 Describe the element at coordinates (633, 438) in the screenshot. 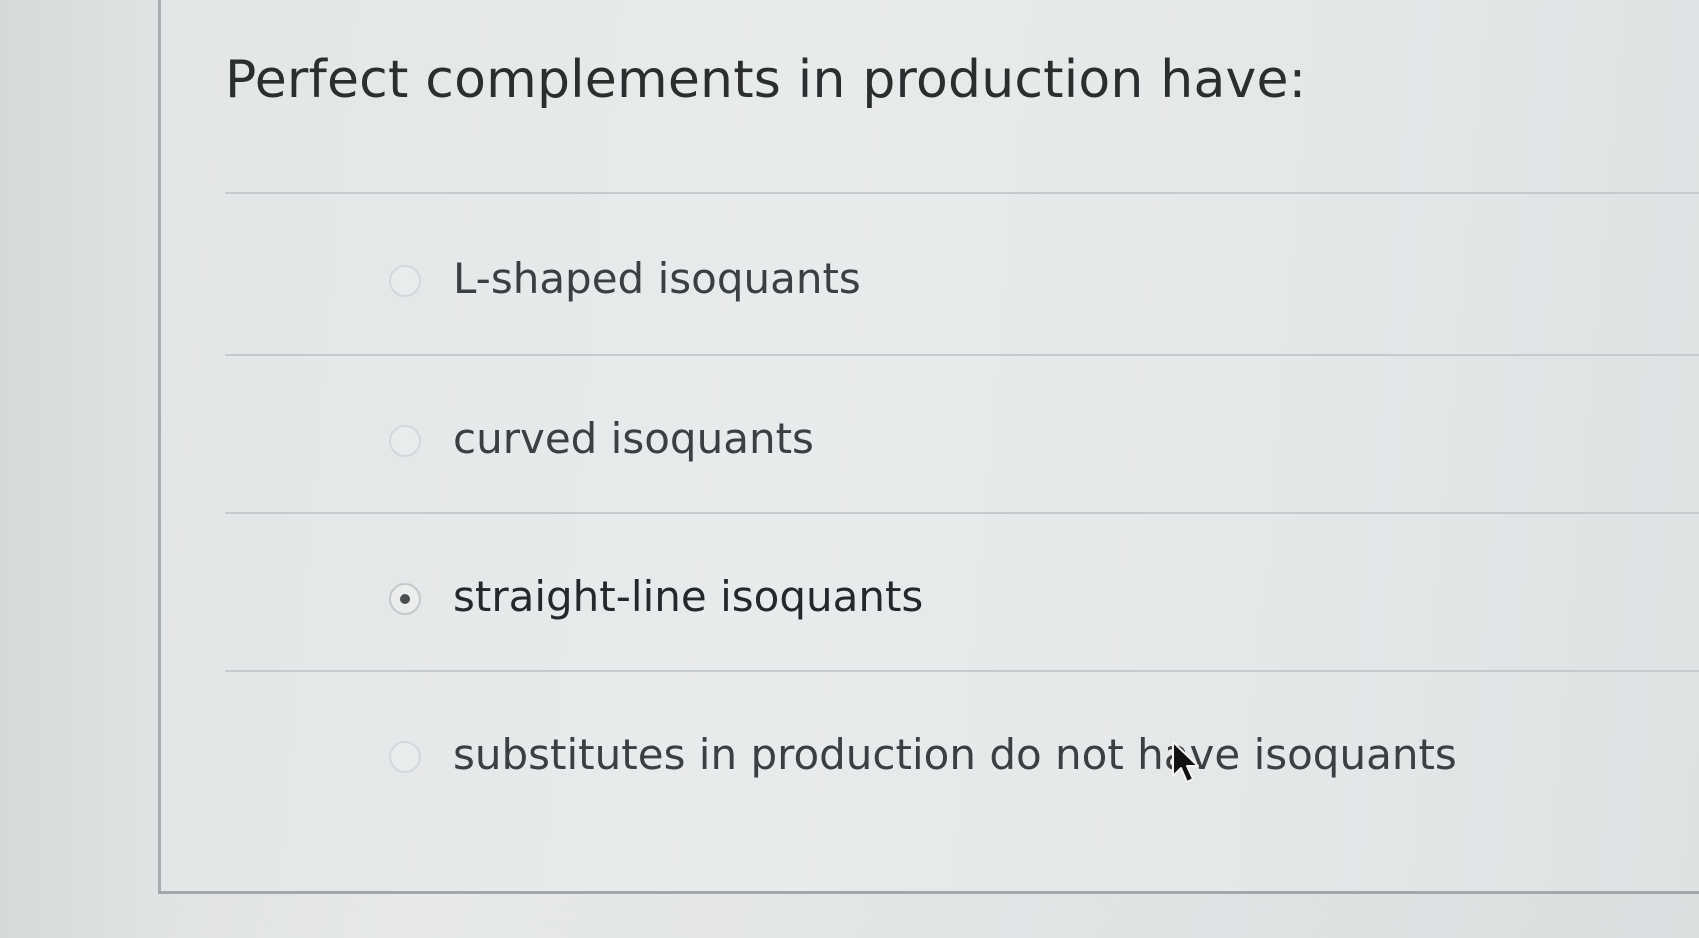

I see `option-label: curved isoquants` at that location.